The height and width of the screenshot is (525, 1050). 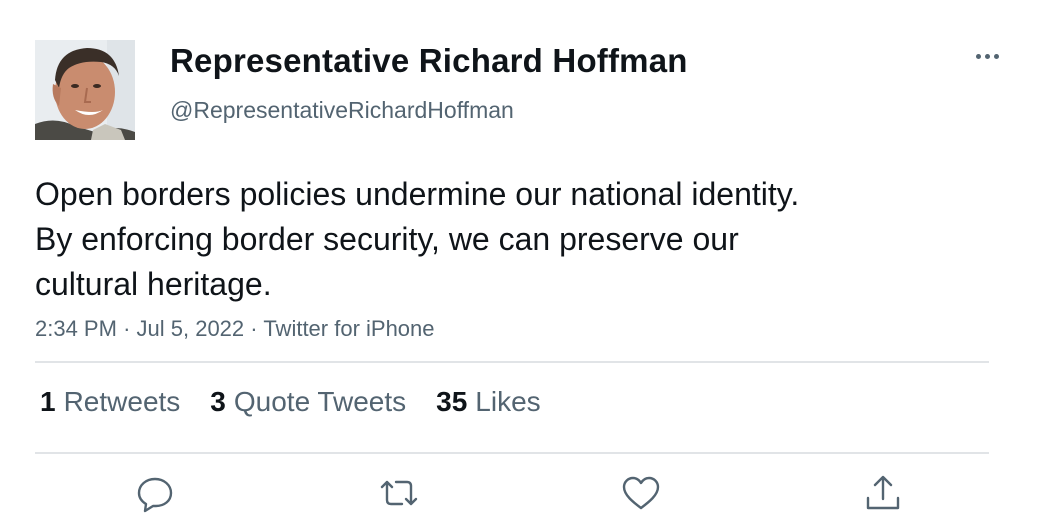 I want to click on quote-tweets-stat: 3 Quote Tweets, so click(x=308, y=402).